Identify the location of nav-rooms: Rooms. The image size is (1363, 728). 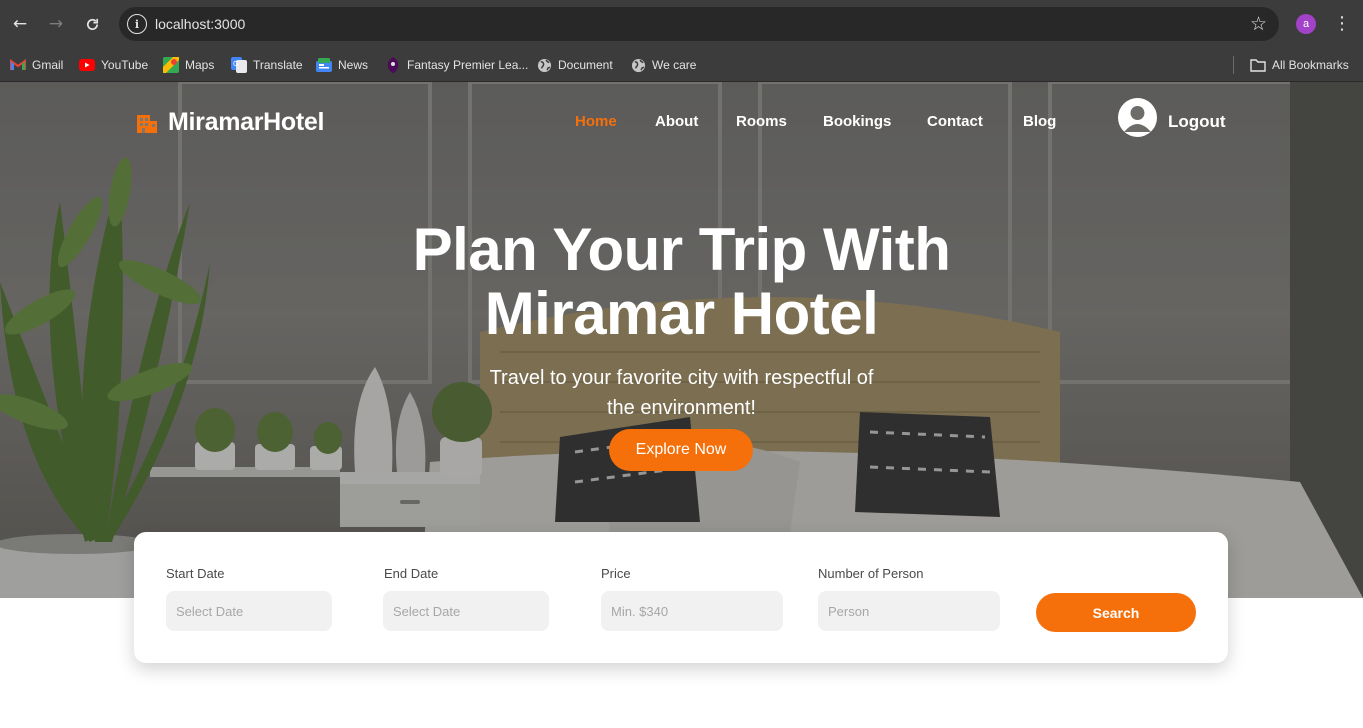
(761, 121).